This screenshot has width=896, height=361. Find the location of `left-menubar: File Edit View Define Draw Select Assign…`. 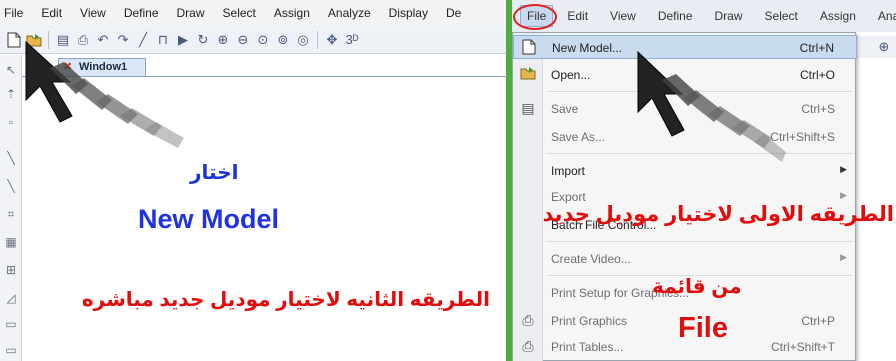

left-menubar: File Edit View Define Draw Select Assign… is located at coordinates (253, 13).